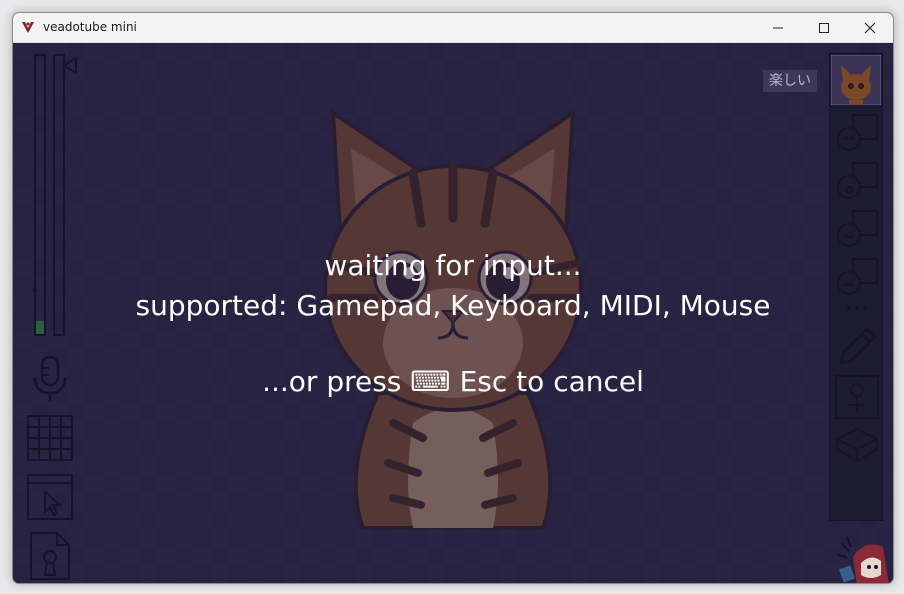  Describe the element at coordinates (453, 381) in the screenshot. I see `cancel-hint-message: ...or press ⌨ Esc to cancel` at that location.